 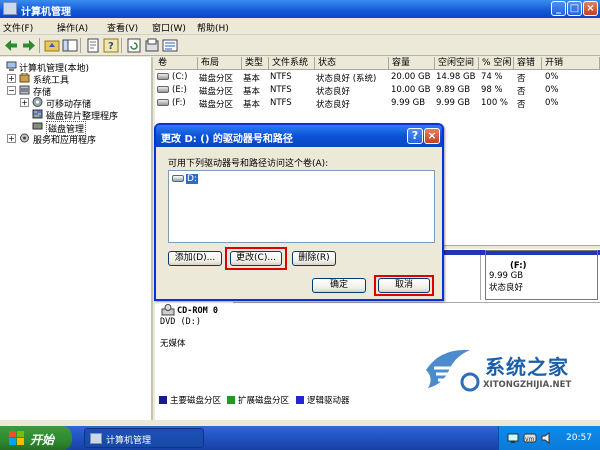 What do you see at coordinates (518, 266) in the screenshot?
I see `partition-f-label: (F:)` at bounding box center [518, 266].